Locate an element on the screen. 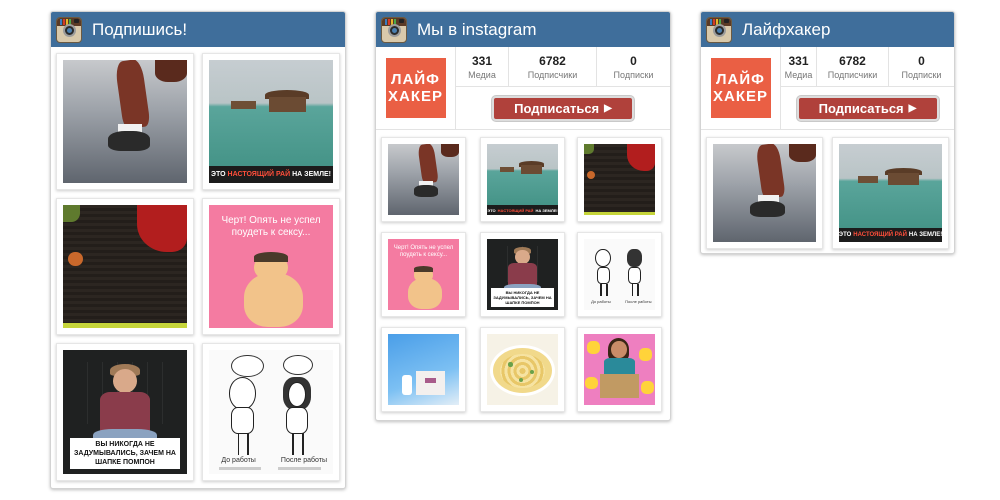  widget-title: Мы в instagram is located at coordinates (477, 29).